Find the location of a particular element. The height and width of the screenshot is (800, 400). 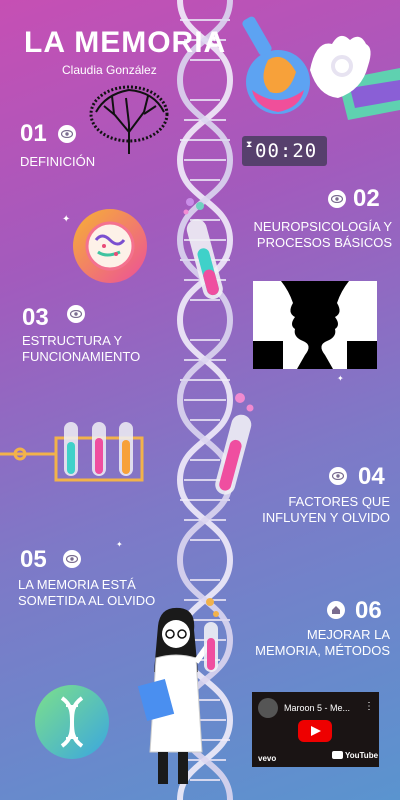

section-06-number: 06 is located at coordinates (368, 610).